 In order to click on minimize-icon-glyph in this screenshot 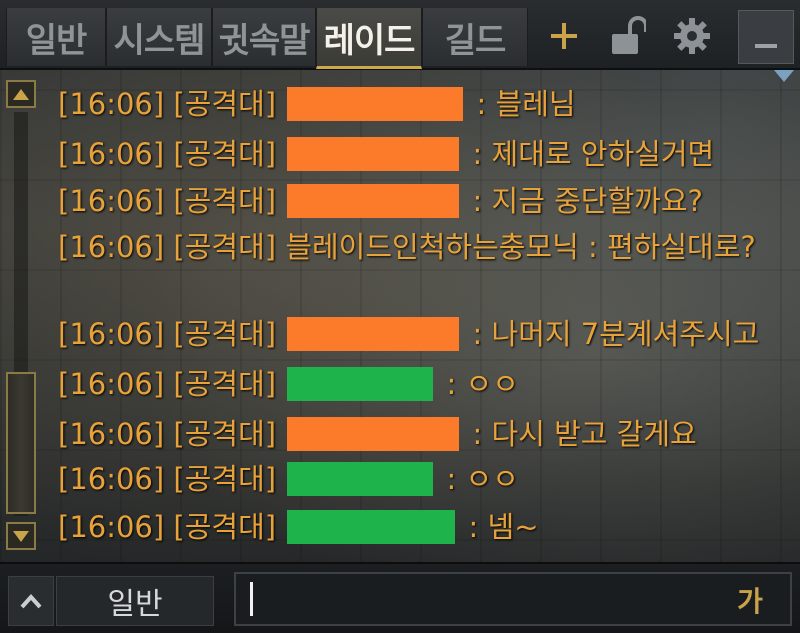, I will do `click(766, 46)`.